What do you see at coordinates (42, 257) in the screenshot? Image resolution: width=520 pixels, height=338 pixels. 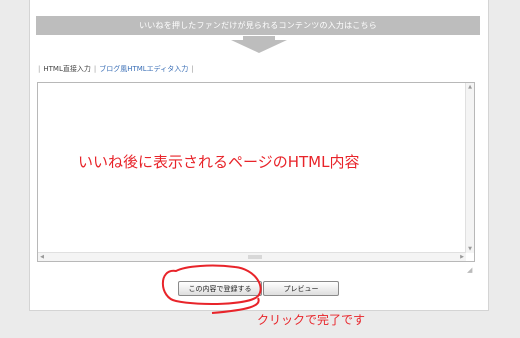 I see `scroll-left-icon: ◀` at bounding box center [42, 257].